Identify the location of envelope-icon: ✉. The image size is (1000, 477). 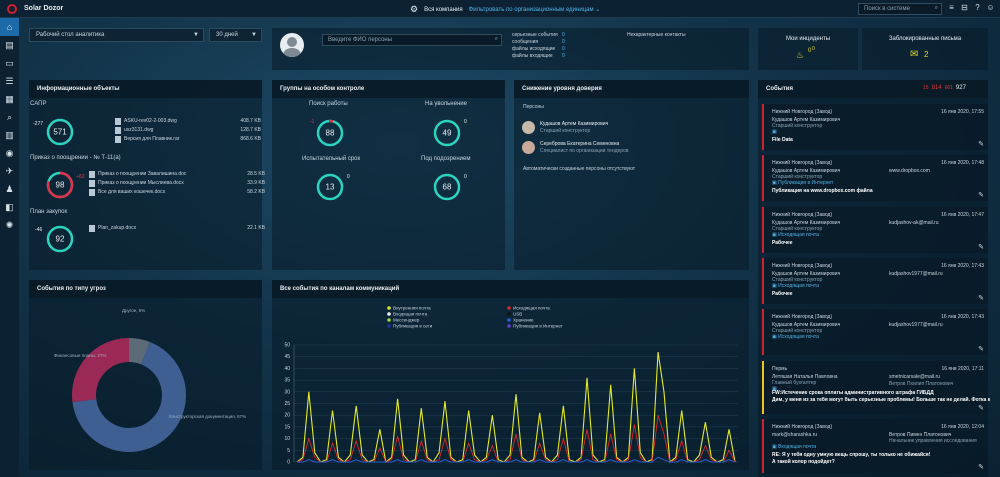
(914, 54).